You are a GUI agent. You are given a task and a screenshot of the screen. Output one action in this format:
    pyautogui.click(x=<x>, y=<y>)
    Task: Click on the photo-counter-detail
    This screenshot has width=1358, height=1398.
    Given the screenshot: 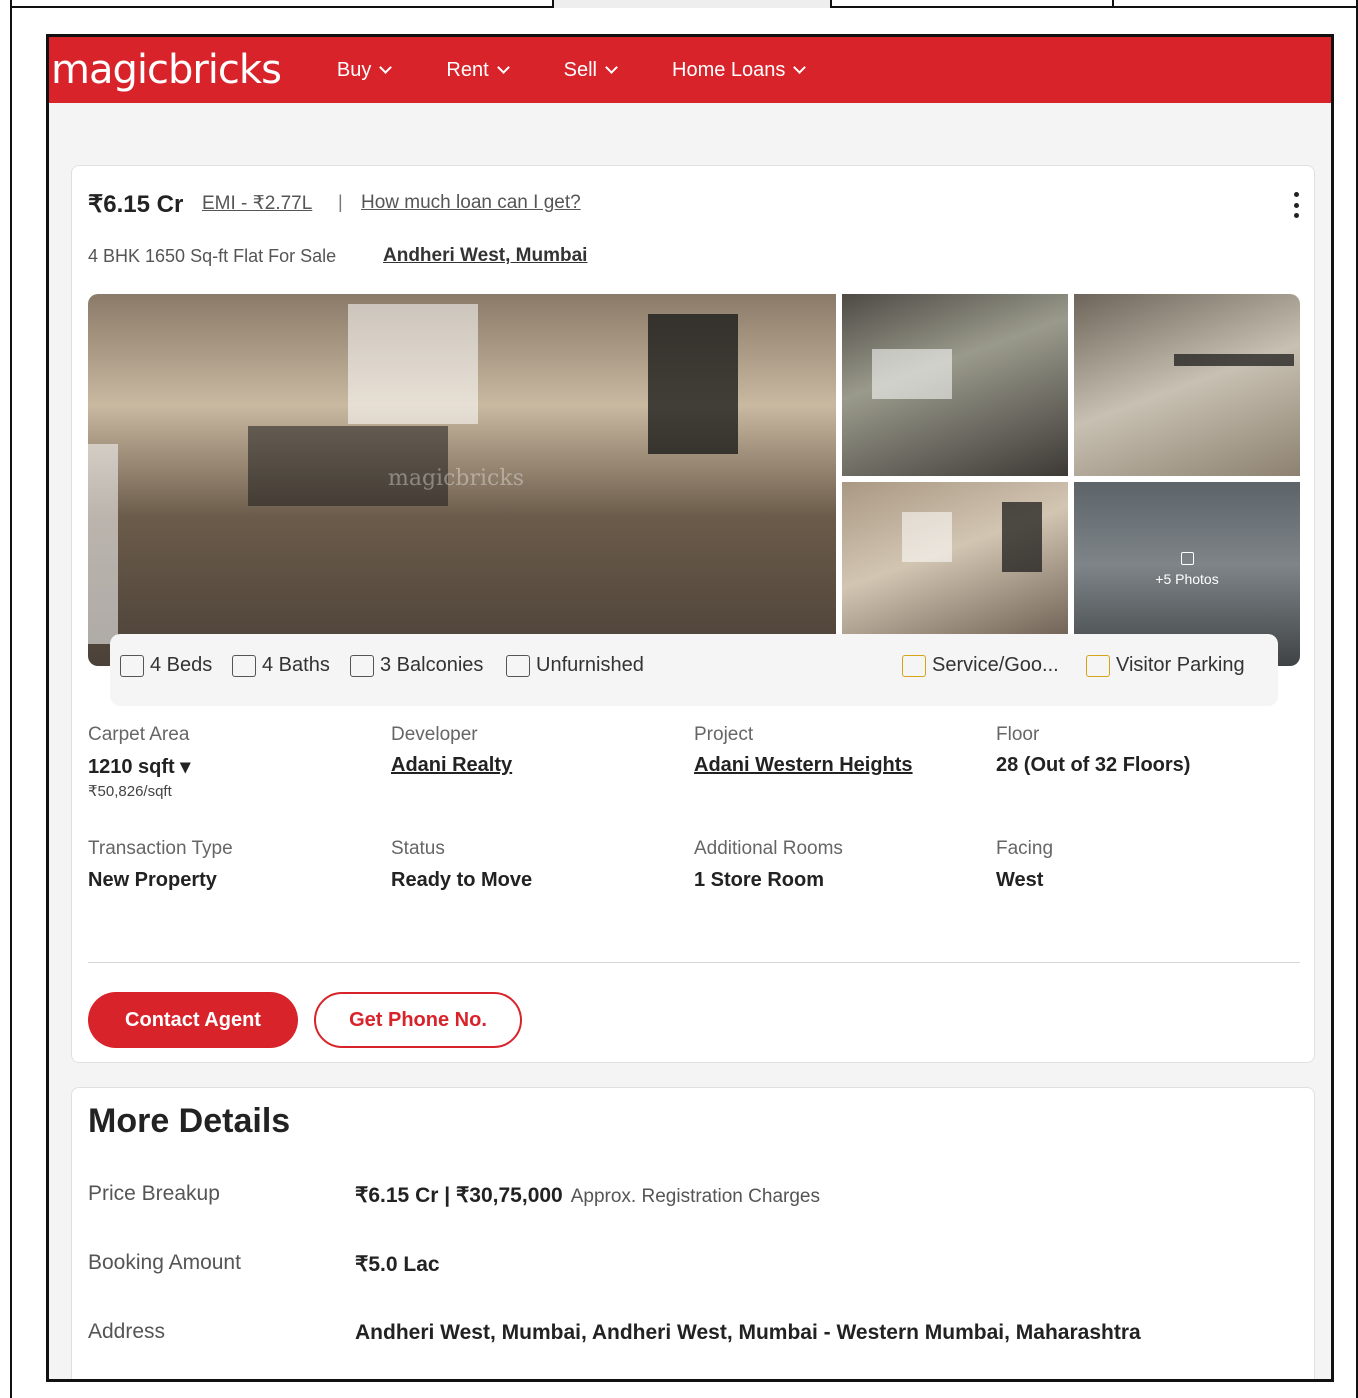 What is the action you would take?
    pyautogui.click(x=1234, y=360)
    